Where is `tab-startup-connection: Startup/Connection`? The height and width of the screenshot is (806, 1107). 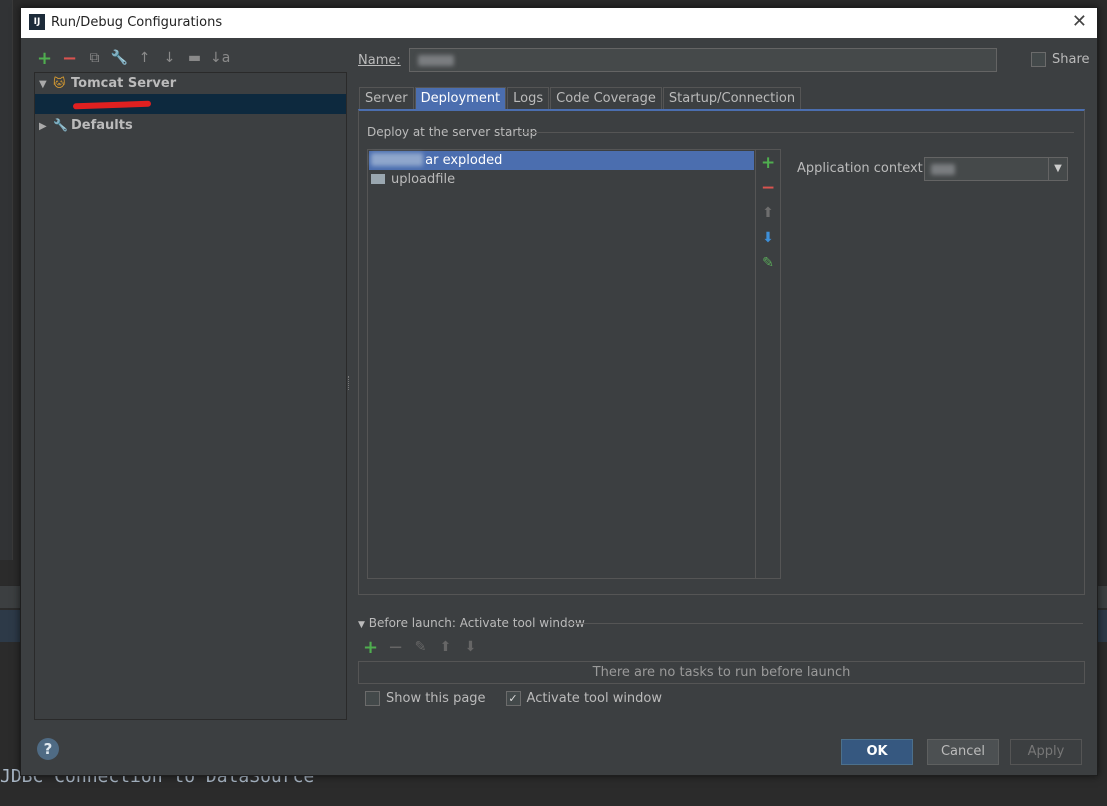 tab-startup-connection: Startup/Connection is located at coordinates (732, 98).